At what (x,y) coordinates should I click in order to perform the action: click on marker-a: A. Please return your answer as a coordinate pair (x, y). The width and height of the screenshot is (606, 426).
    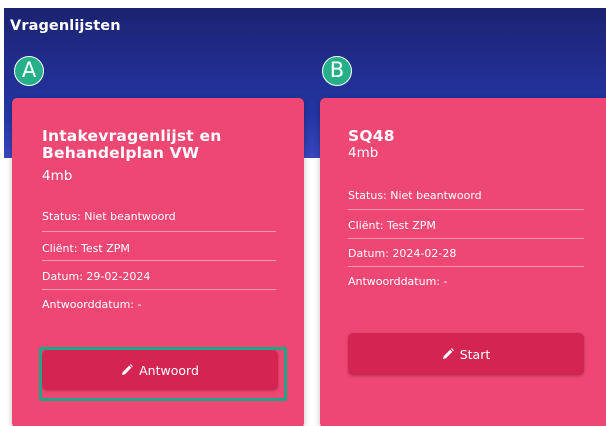
    Looking at the image, I should click on (29, 71).